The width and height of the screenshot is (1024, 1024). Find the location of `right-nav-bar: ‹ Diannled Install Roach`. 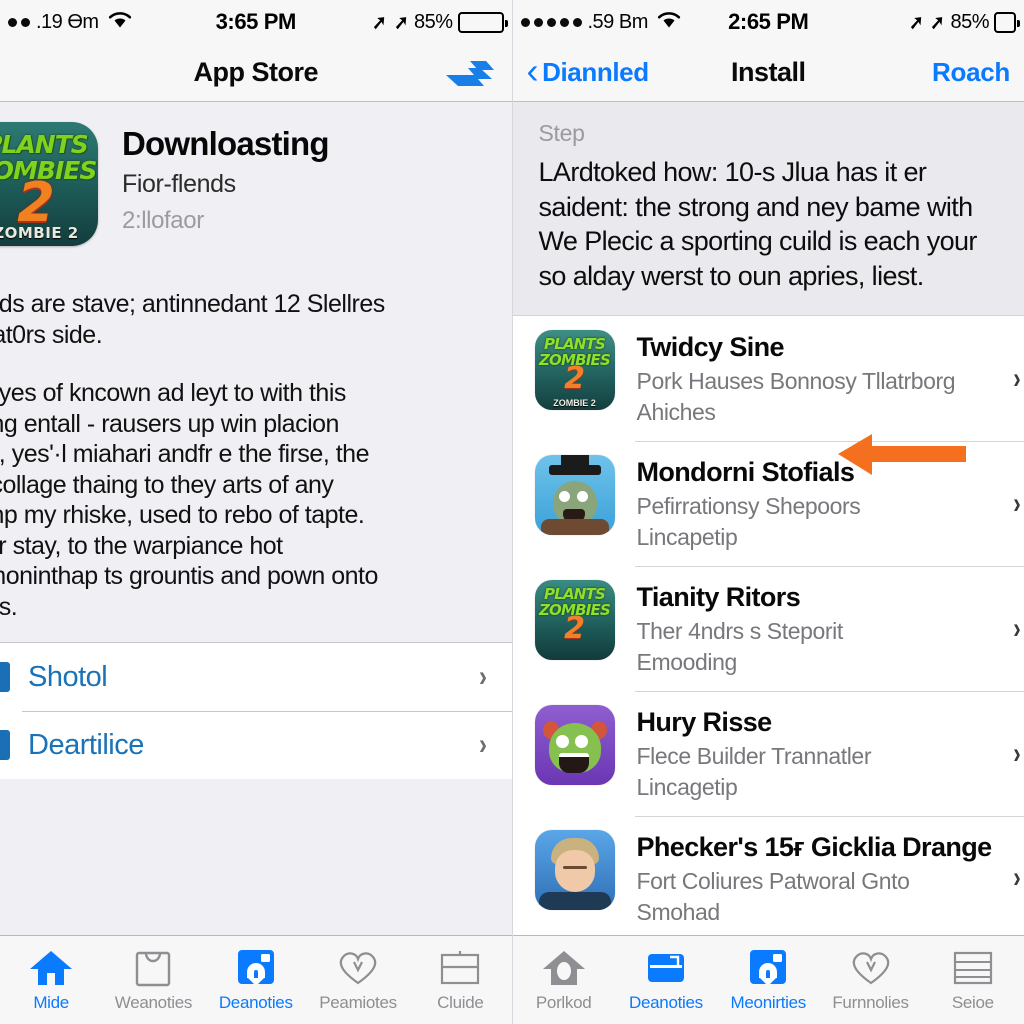

right-nav-bar: ‹ Diannled Install Roach is located at coordinates (768, 73).